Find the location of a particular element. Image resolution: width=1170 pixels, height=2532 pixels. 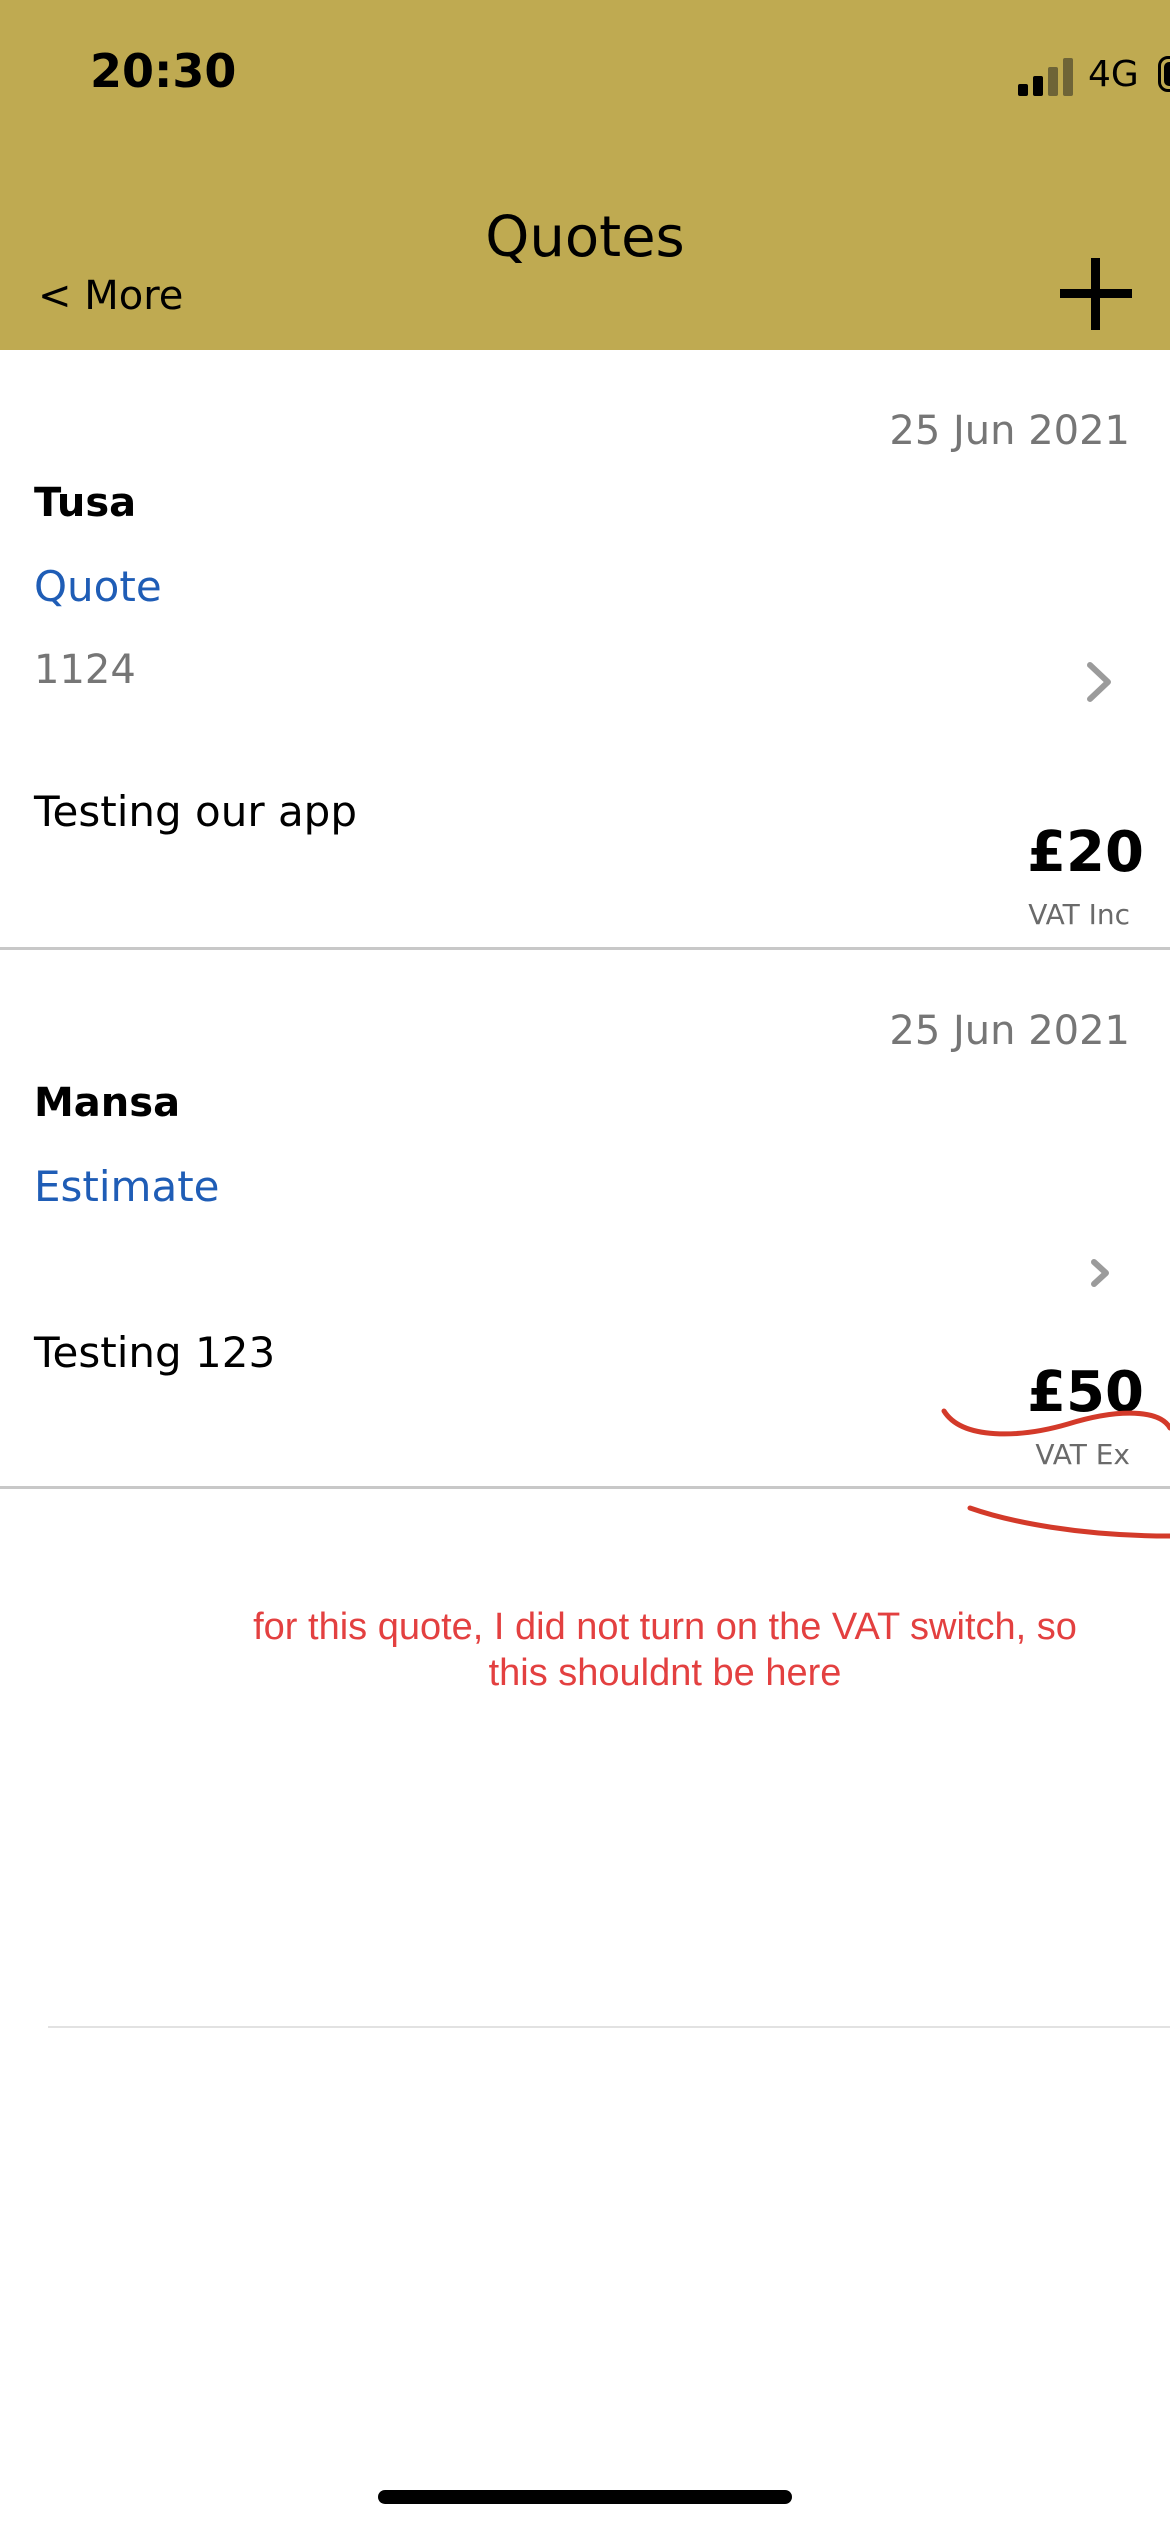

document-type: Estimate is located at coordinates (127, 1186).